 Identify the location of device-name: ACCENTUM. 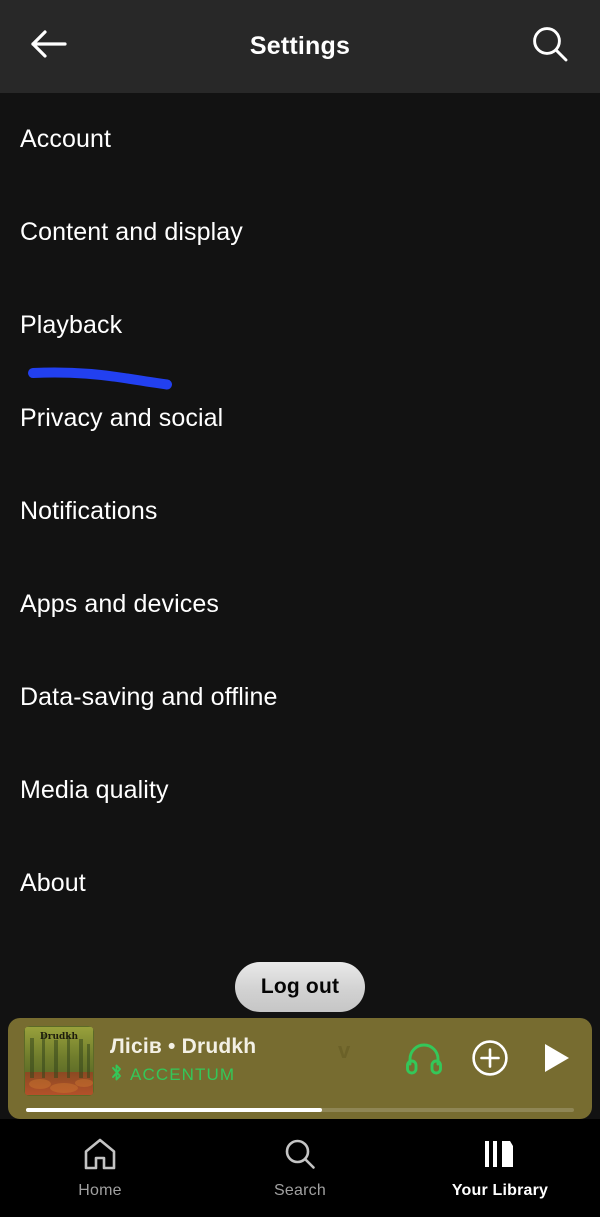
(183, 1074).